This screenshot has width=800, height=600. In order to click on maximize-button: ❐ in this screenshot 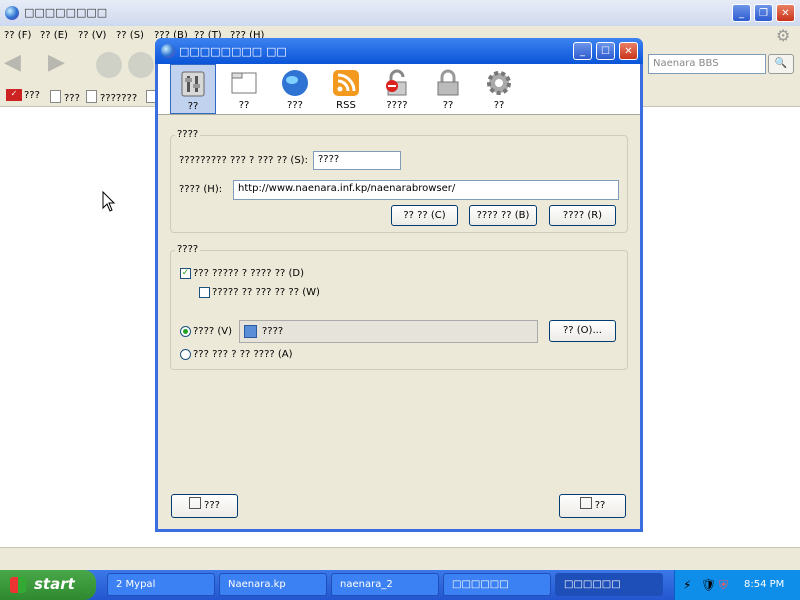, I will do `click(763, 13)`.